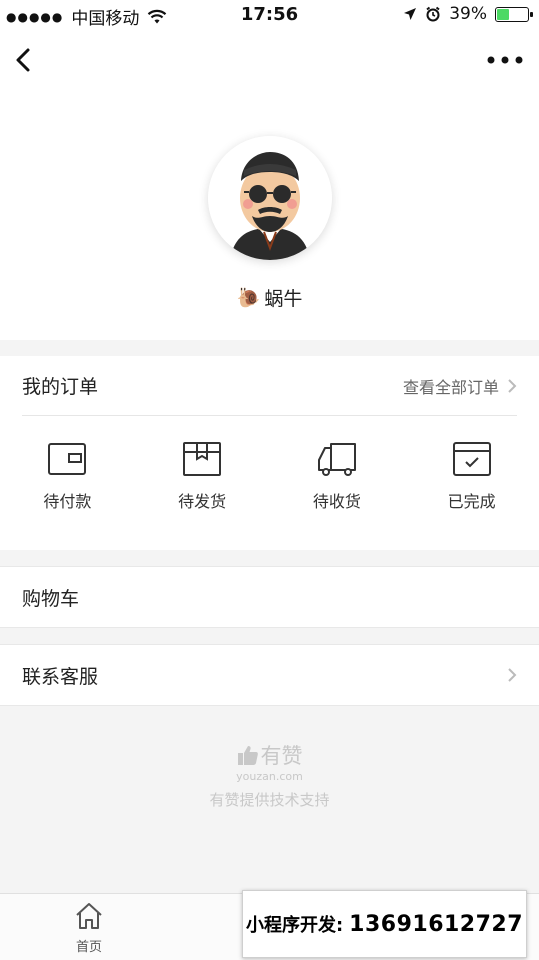  I want to click on wallet-icon, so click(67, 459).